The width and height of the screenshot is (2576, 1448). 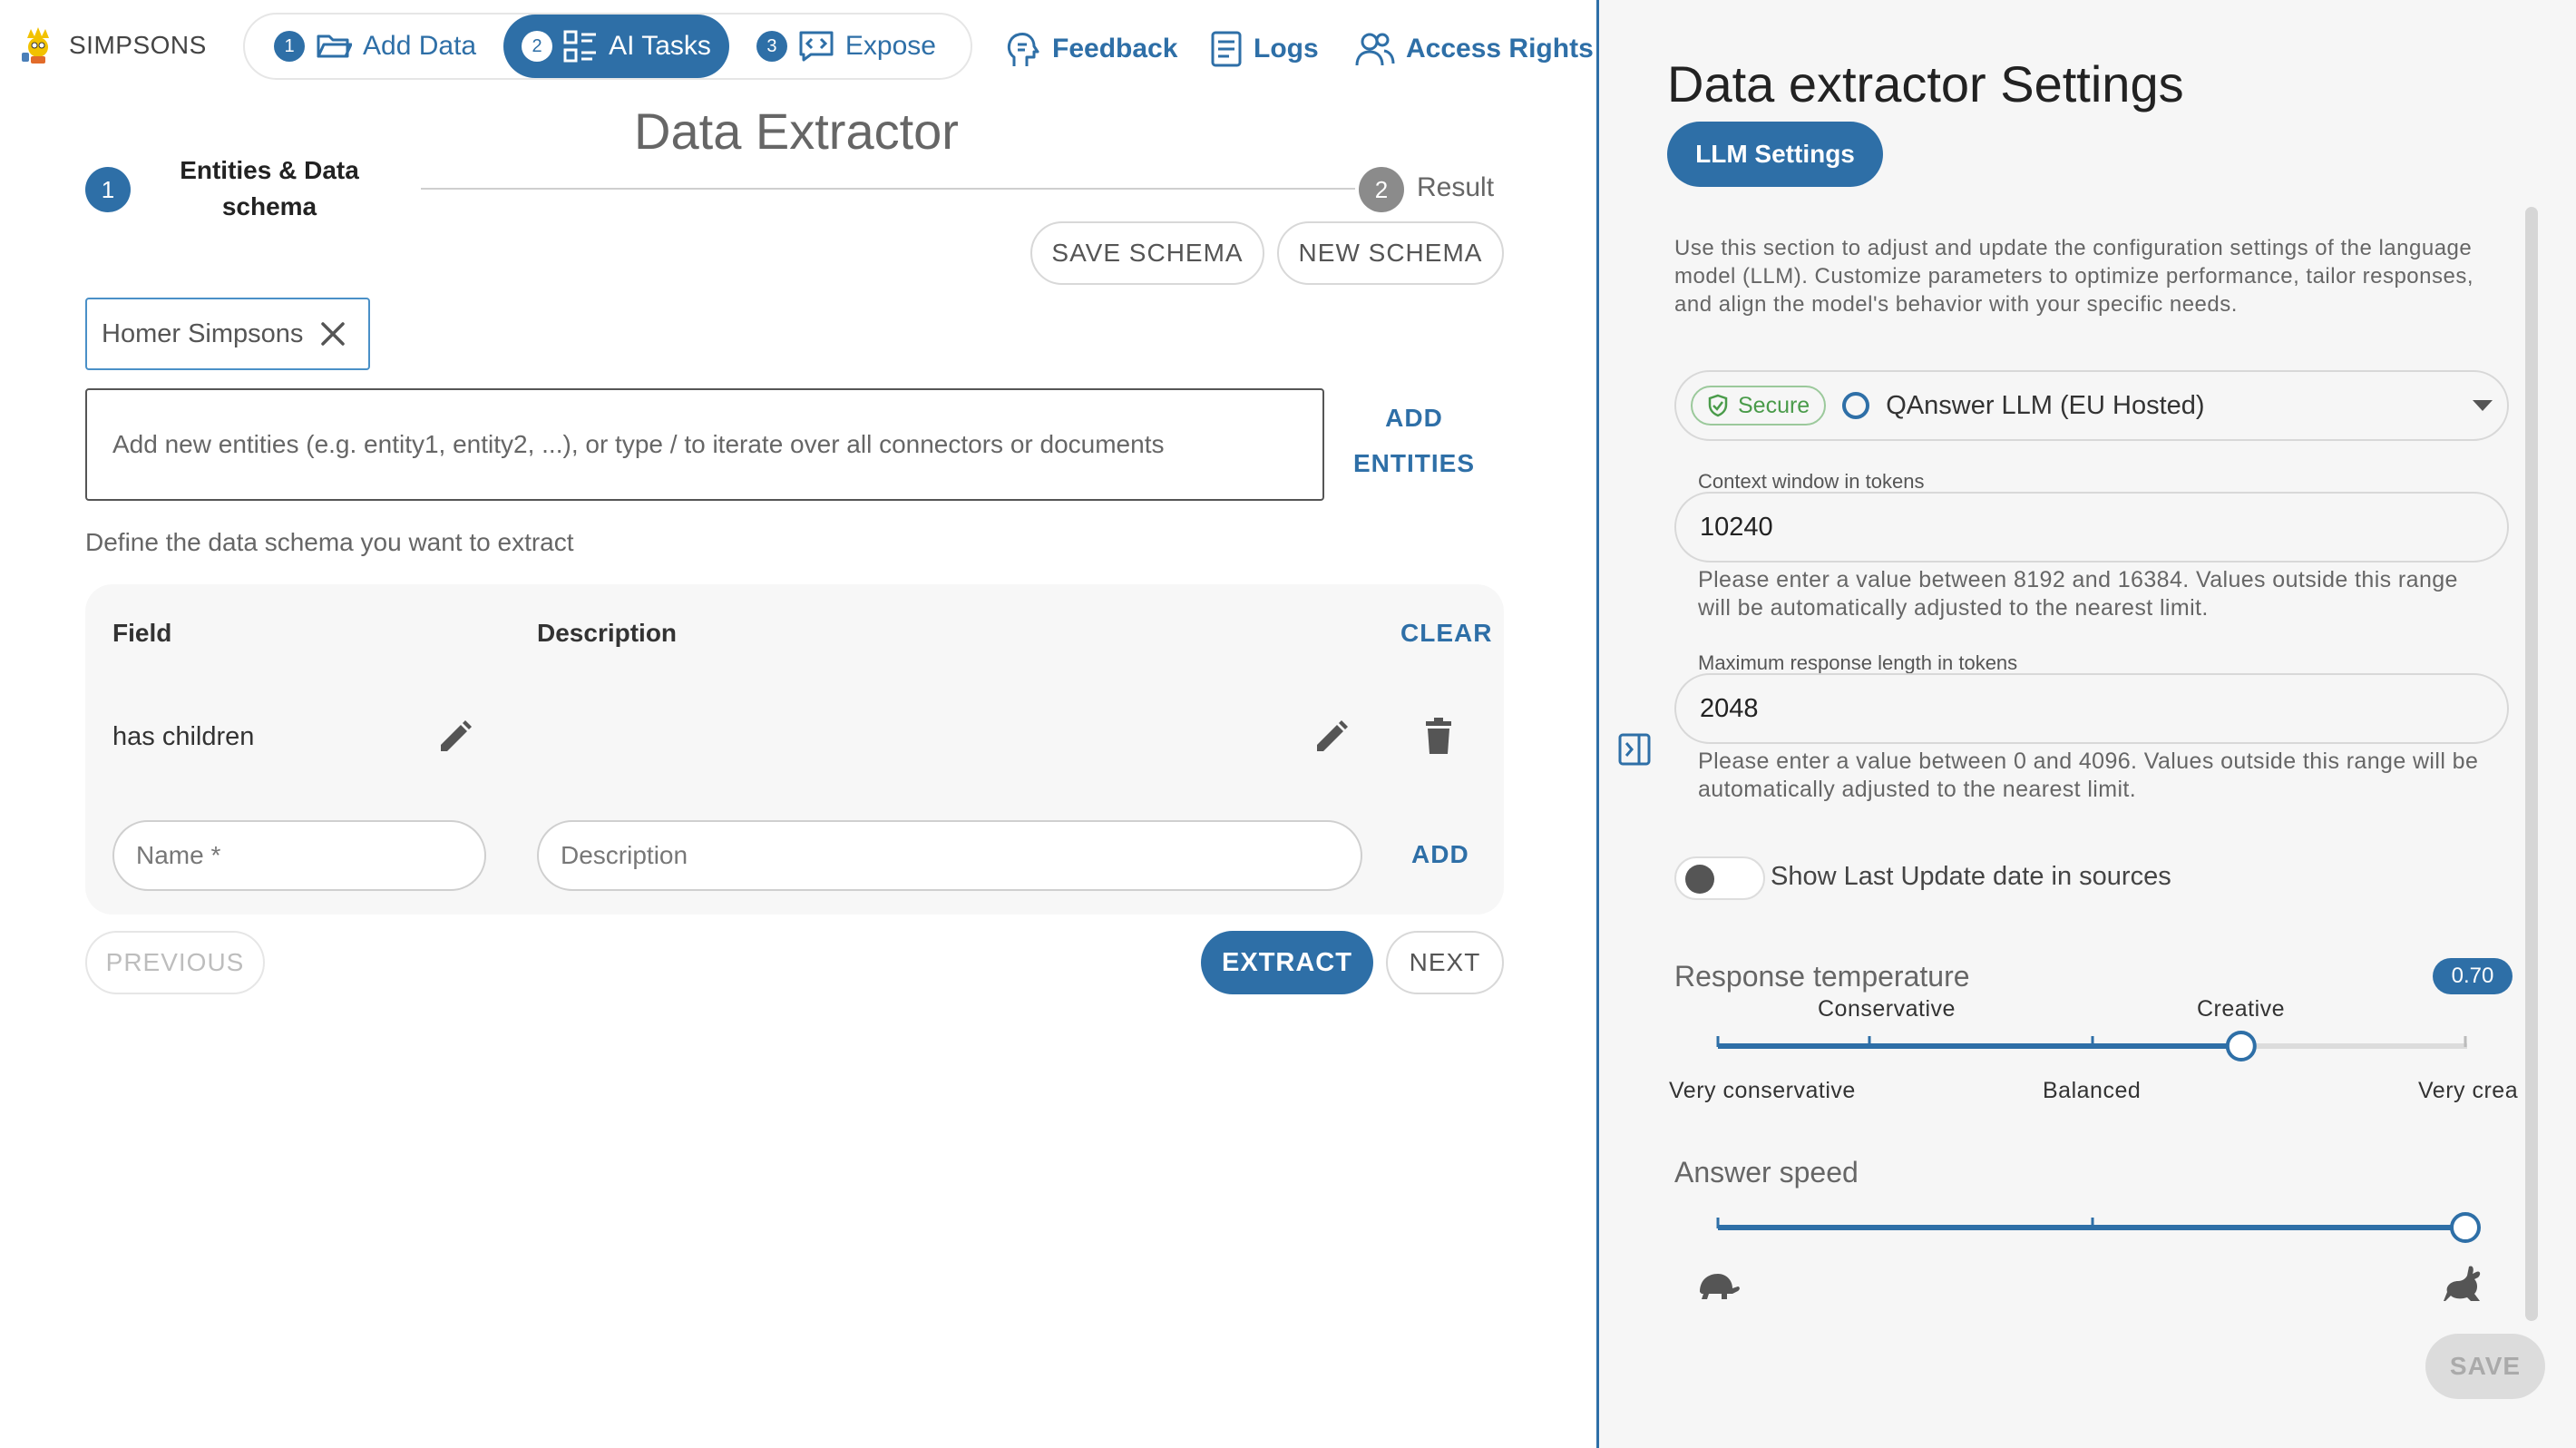 I want to click on nav-step-ai-tasks: 2 AI Tasks, so click(x=616, y=46).